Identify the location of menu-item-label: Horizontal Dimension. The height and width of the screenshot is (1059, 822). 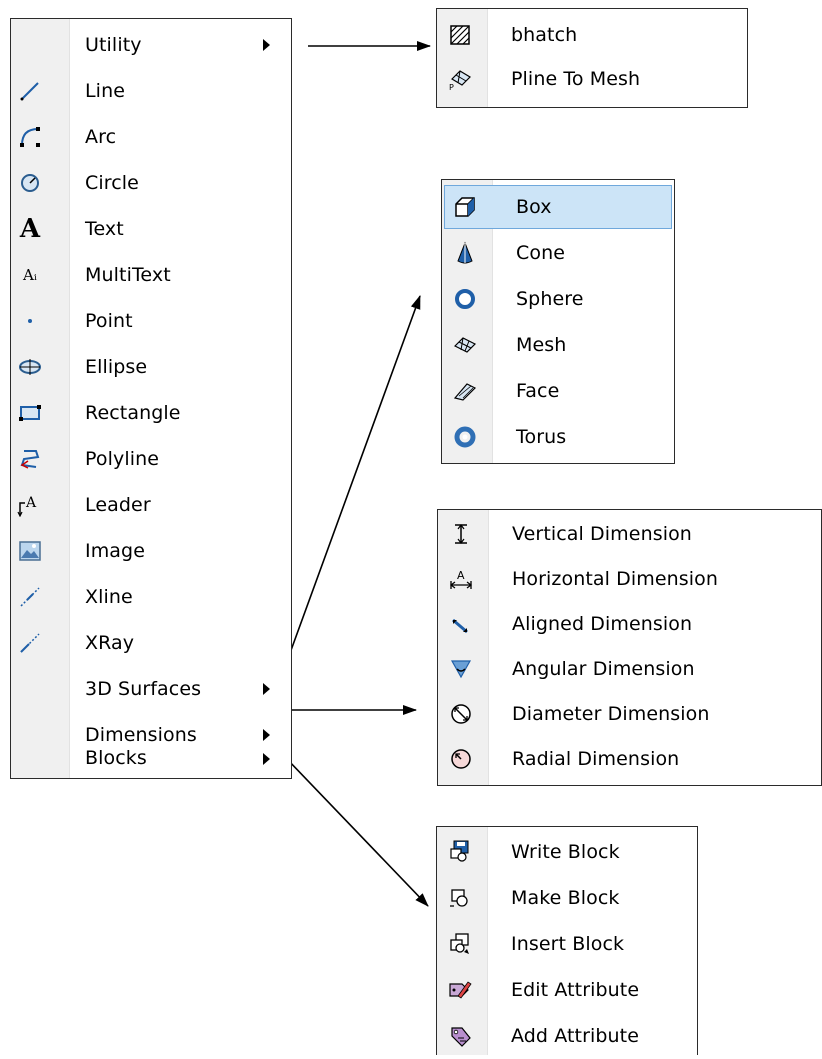
(615, 579).